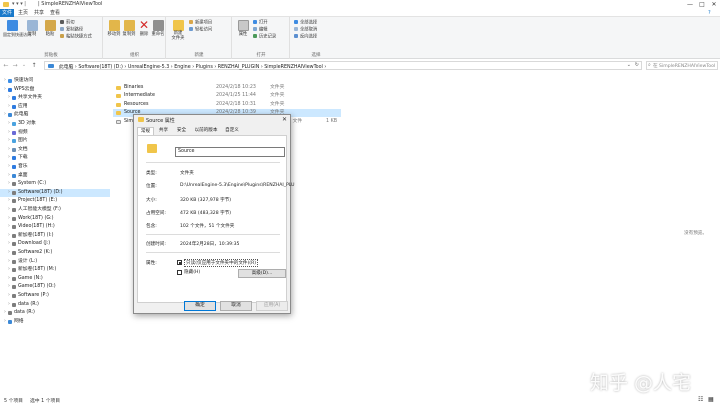  I want to click on nav-item: › Work(18T) (G:), so click(55, 219).